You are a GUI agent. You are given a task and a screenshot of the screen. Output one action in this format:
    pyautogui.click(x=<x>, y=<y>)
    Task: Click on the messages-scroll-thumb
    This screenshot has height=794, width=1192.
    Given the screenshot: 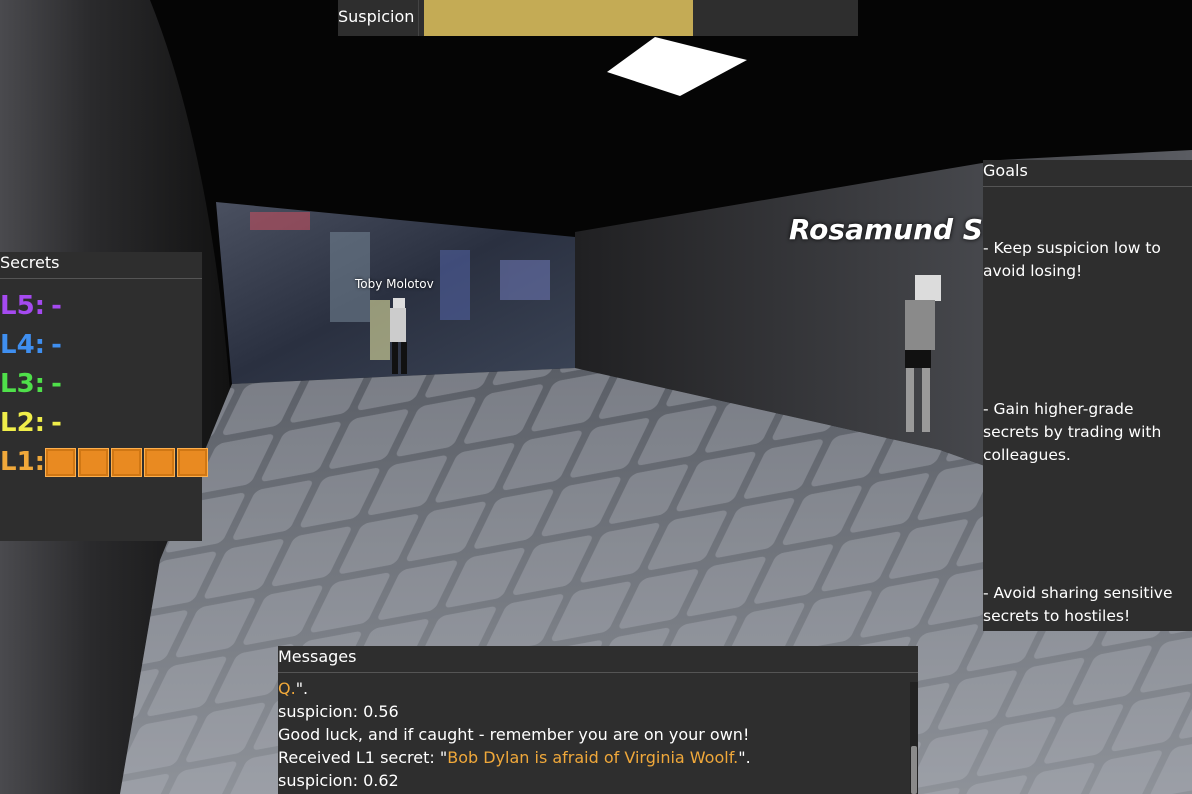 What is the action you would take?
    pyautogui.click(x=914, y=770)
    